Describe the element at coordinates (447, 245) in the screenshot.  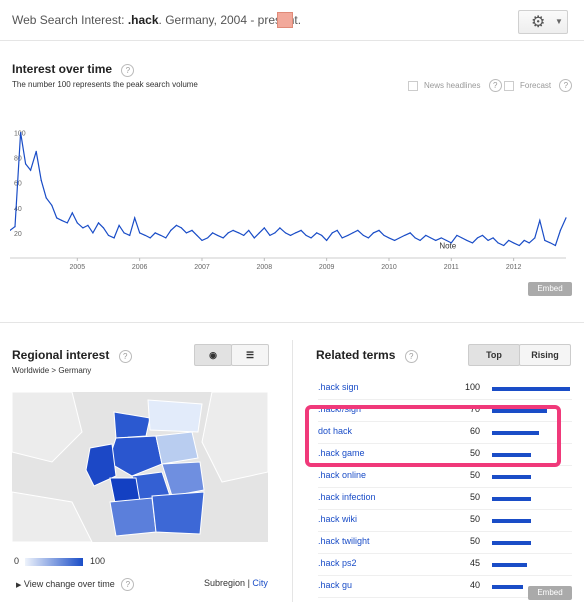
I see `note-label: Note` at that location.